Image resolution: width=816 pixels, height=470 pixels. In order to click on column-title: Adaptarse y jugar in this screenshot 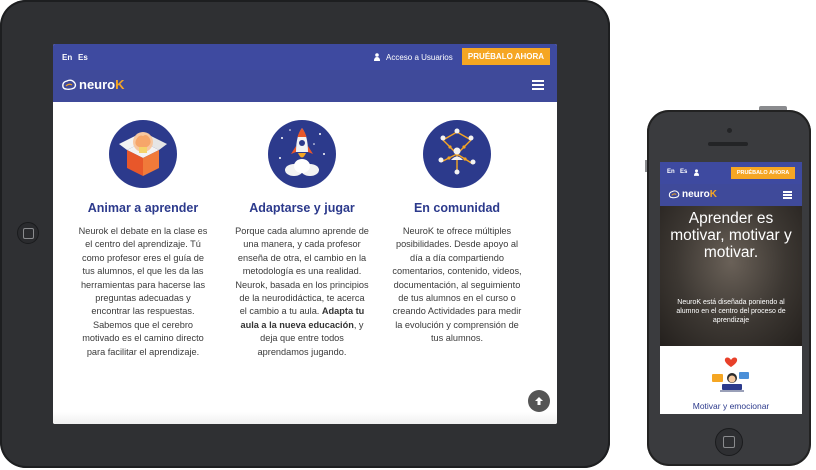, I will do `click(302, 208)`.